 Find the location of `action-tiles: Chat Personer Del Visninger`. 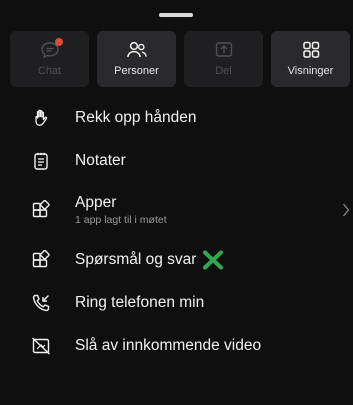

action-tiles: Chat Personer Del Visninger is located at coordinates (181, 59).